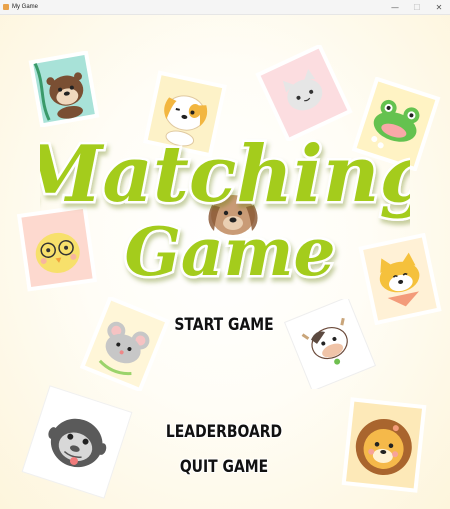  What do you see at coordinates (225, 174) in the screenshot?
I see `title-line-1: Matching` at bounding box center [225, 174].